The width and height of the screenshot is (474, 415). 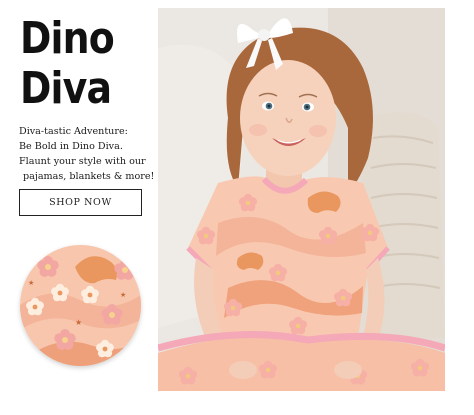 What do you see at coordinates (73, 131) in the screenshot?
I see `description-line-1: Diva-tastic Adventure:` at bounding box center [73, 131].